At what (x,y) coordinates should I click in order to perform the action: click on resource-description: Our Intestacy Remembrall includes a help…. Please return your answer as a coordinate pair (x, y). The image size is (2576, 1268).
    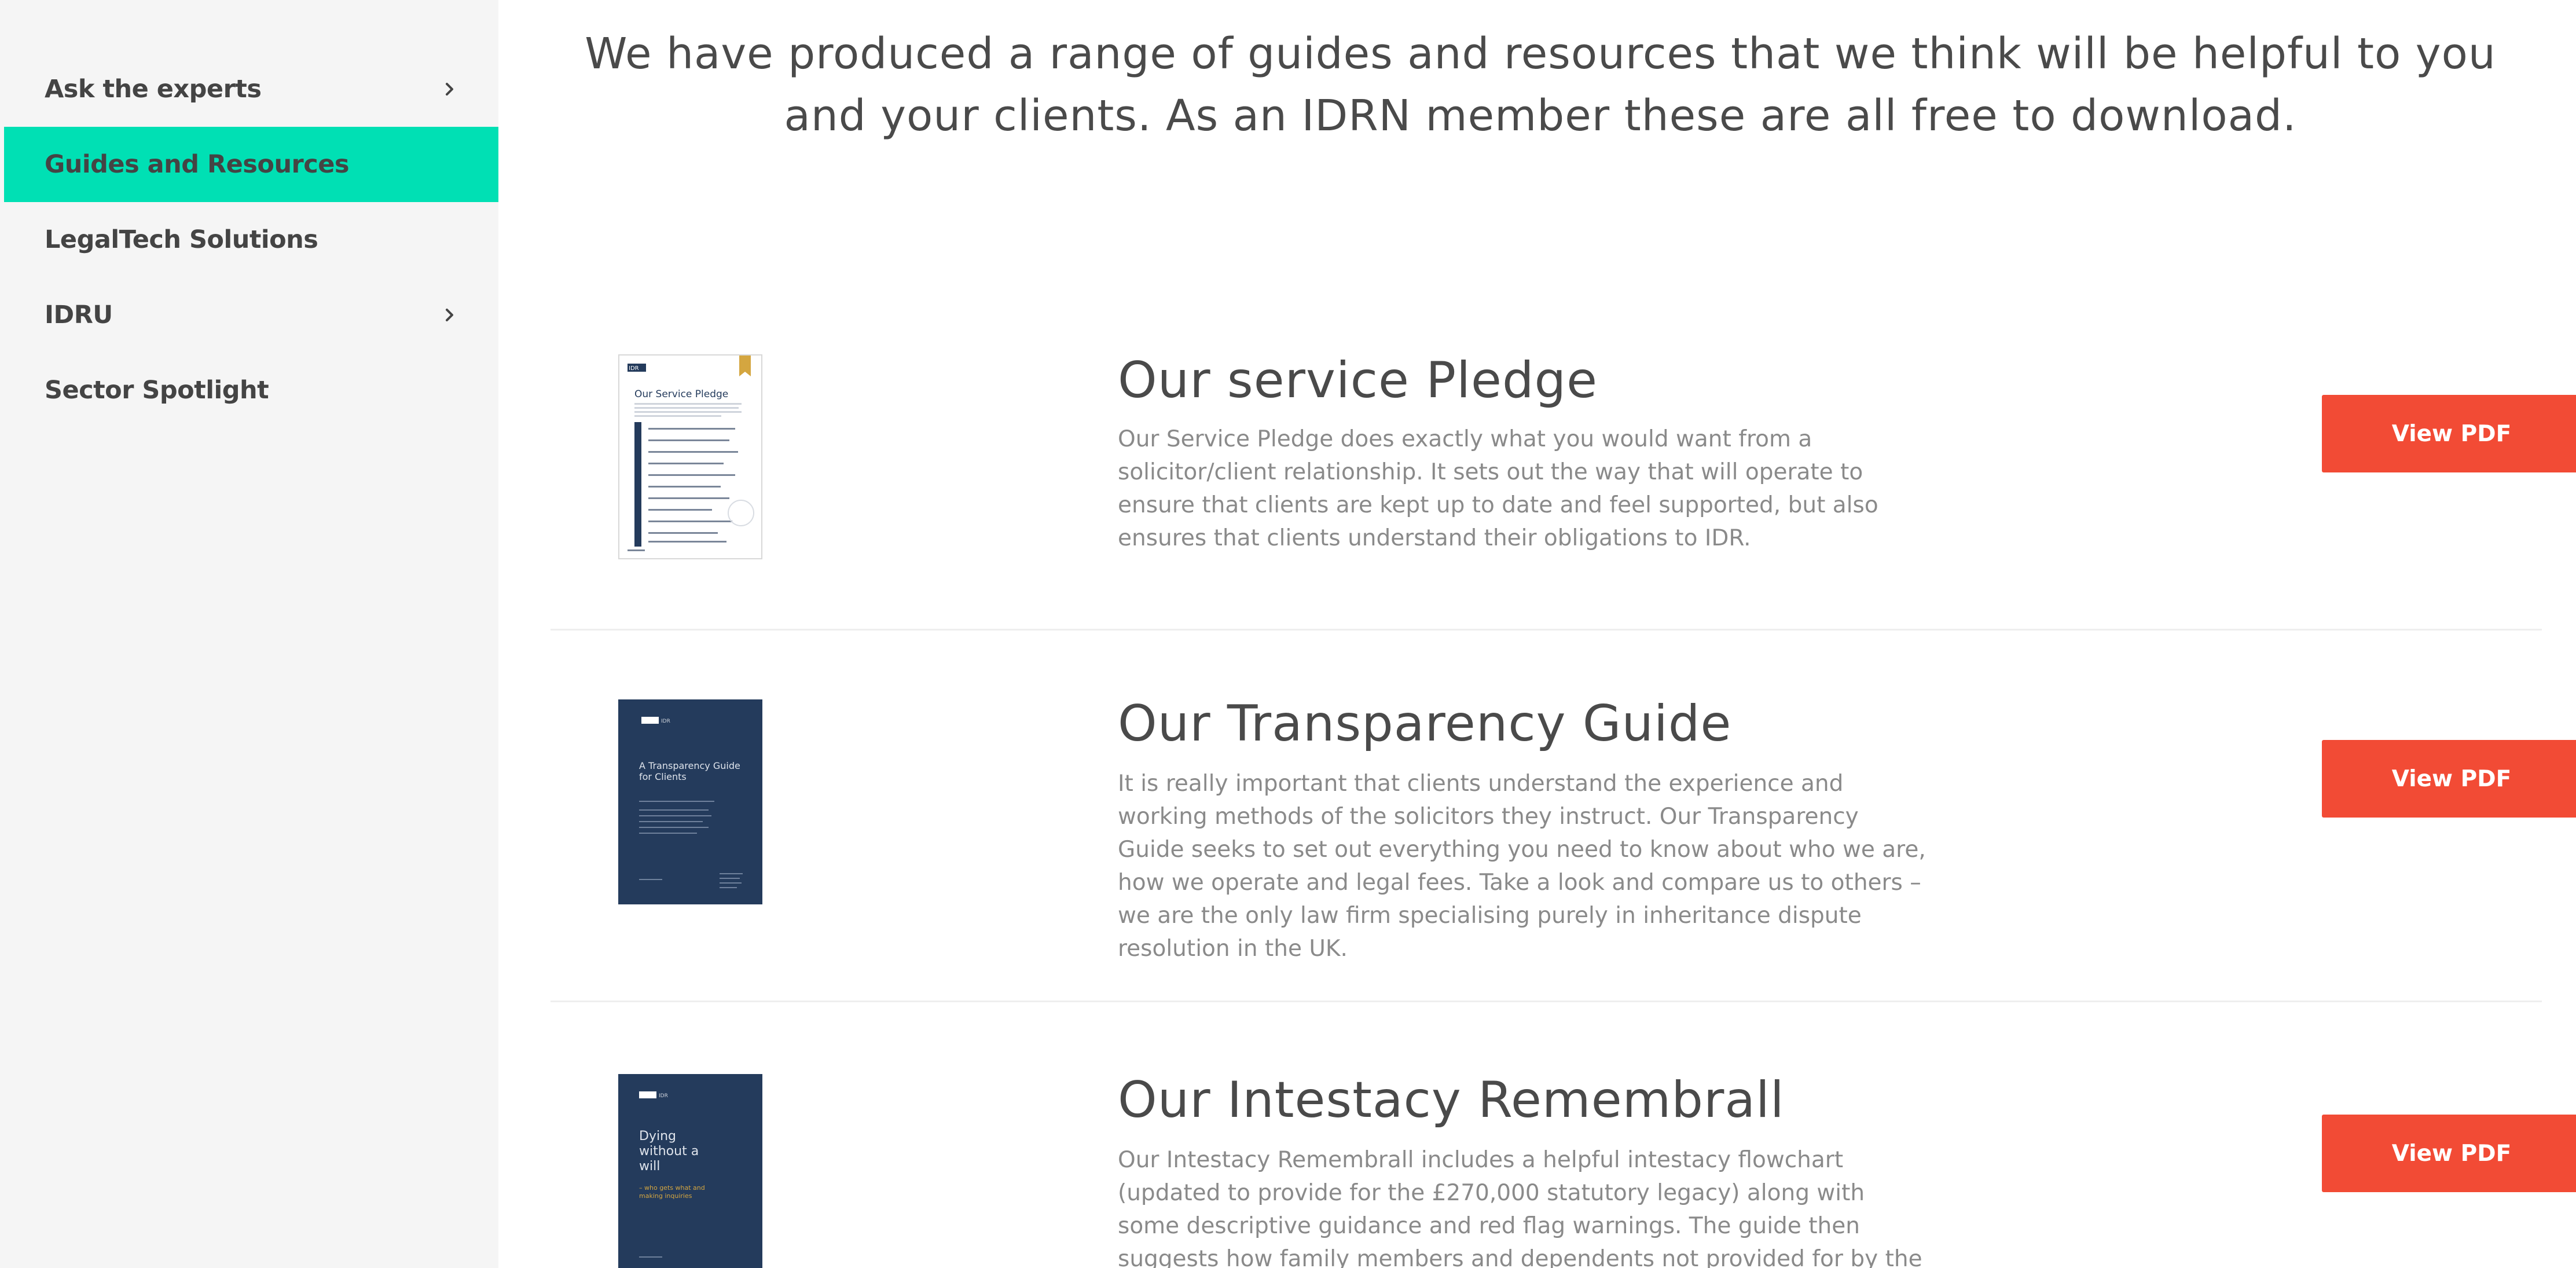
    Looking at the image, I should click on (1520, 1207).